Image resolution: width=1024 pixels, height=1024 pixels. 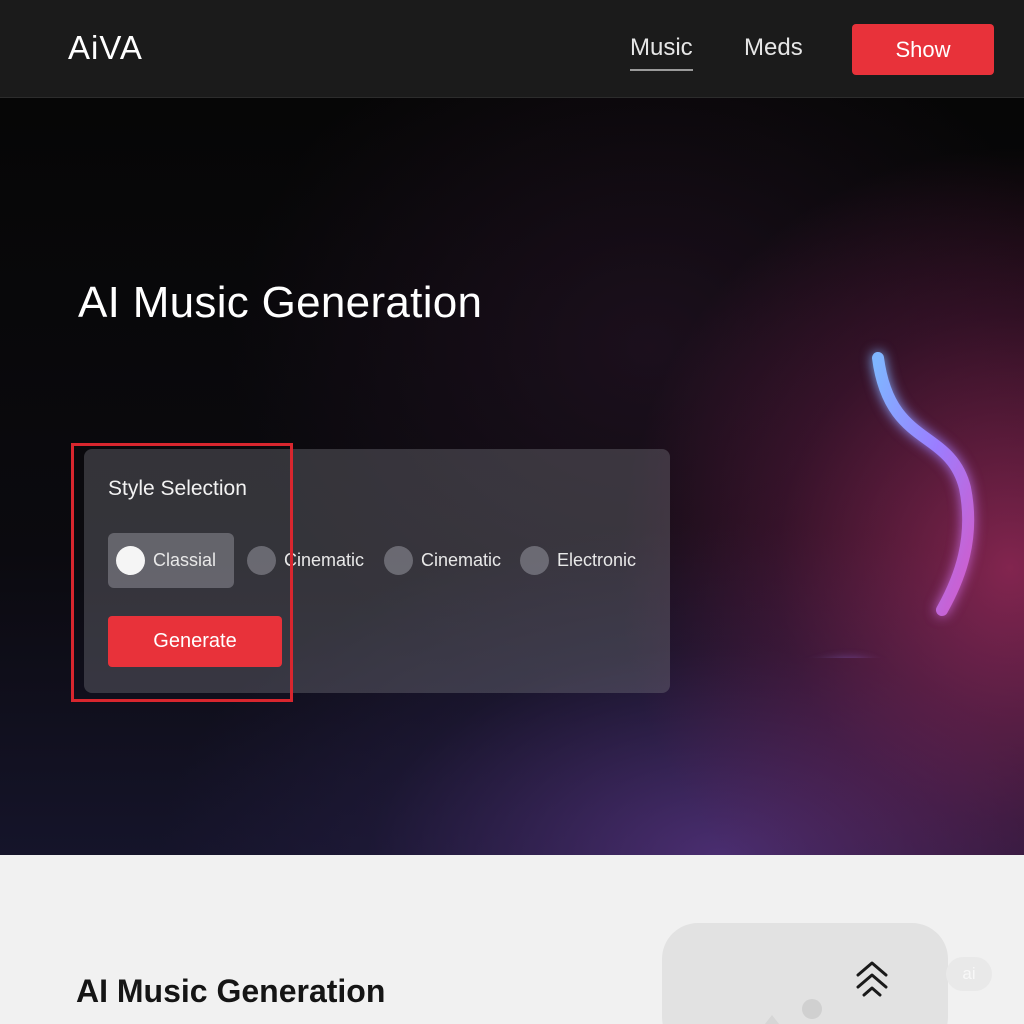 What do you see at coordinates (512, 49) in the screenshot?
I see `top-nav-bar: AiVA Music Meds Show` at bounding box center [512, 49].